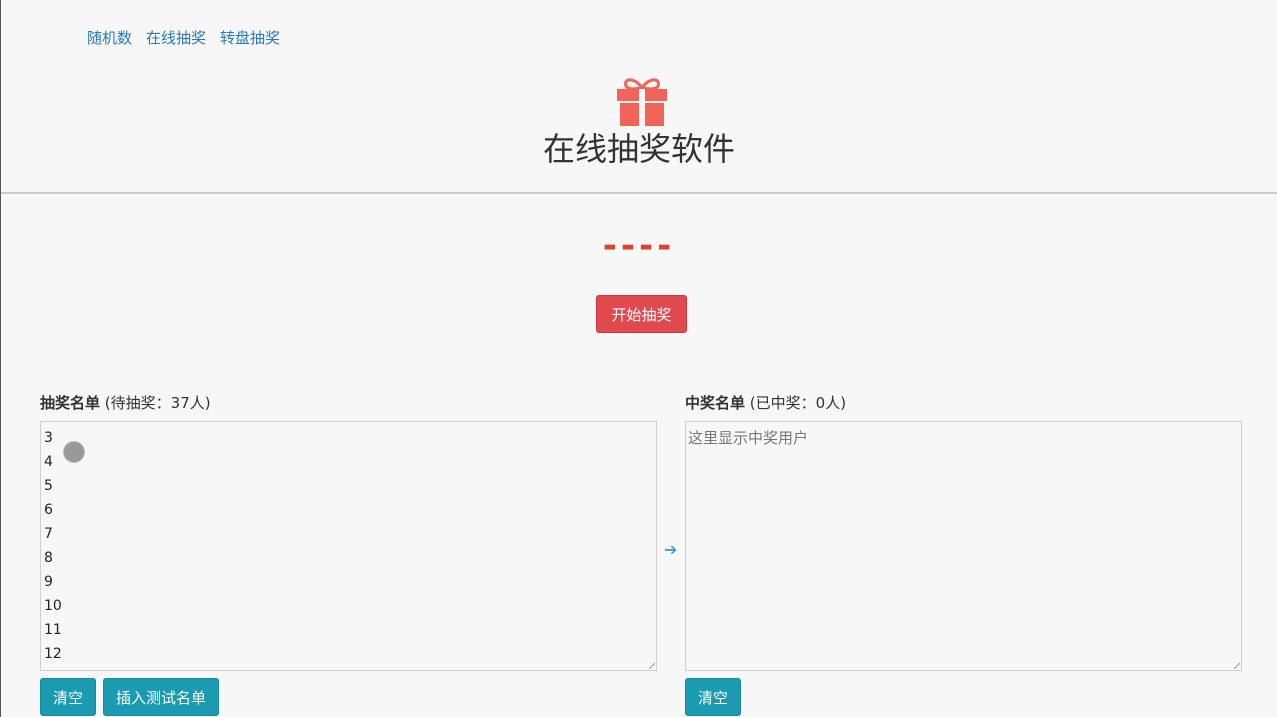 Image resolution: width=1277 pixels, height=717 pixels. Describe the element at coordinates (68, 697) in the screenshot. I see `clear-pool-button: 清空` at that location.